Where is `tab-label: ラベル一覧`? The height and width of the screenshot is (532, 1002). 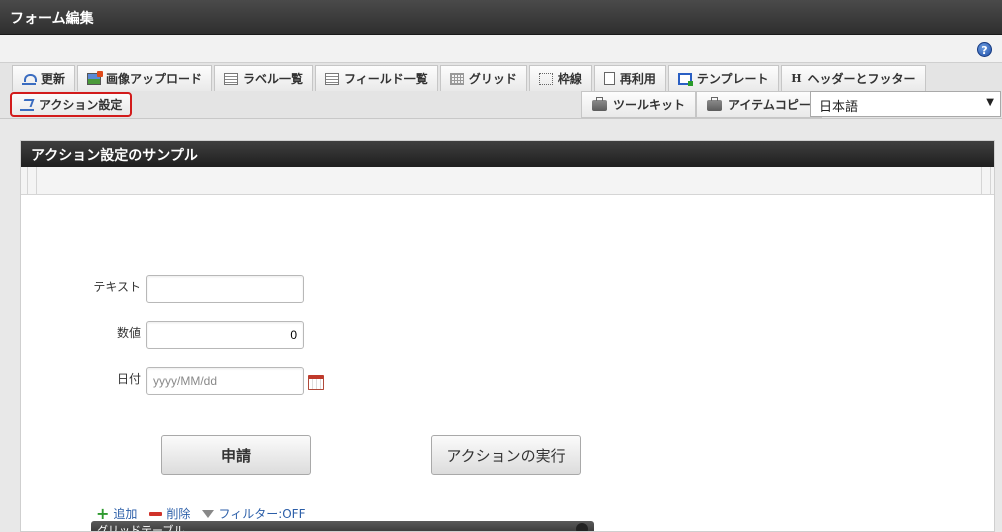 tab-label: ラベル一覧 is located at coordinates (273, 79).